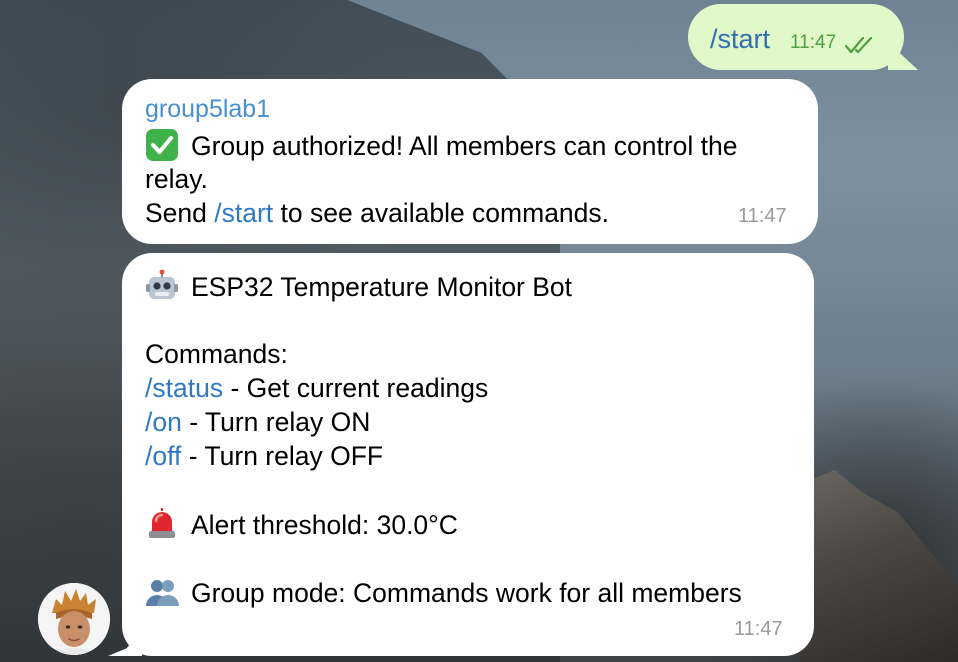 The image size is (958, 662). I want to click on message-text: ESP32 Temperature Monitor Bot, so click(382, 287).